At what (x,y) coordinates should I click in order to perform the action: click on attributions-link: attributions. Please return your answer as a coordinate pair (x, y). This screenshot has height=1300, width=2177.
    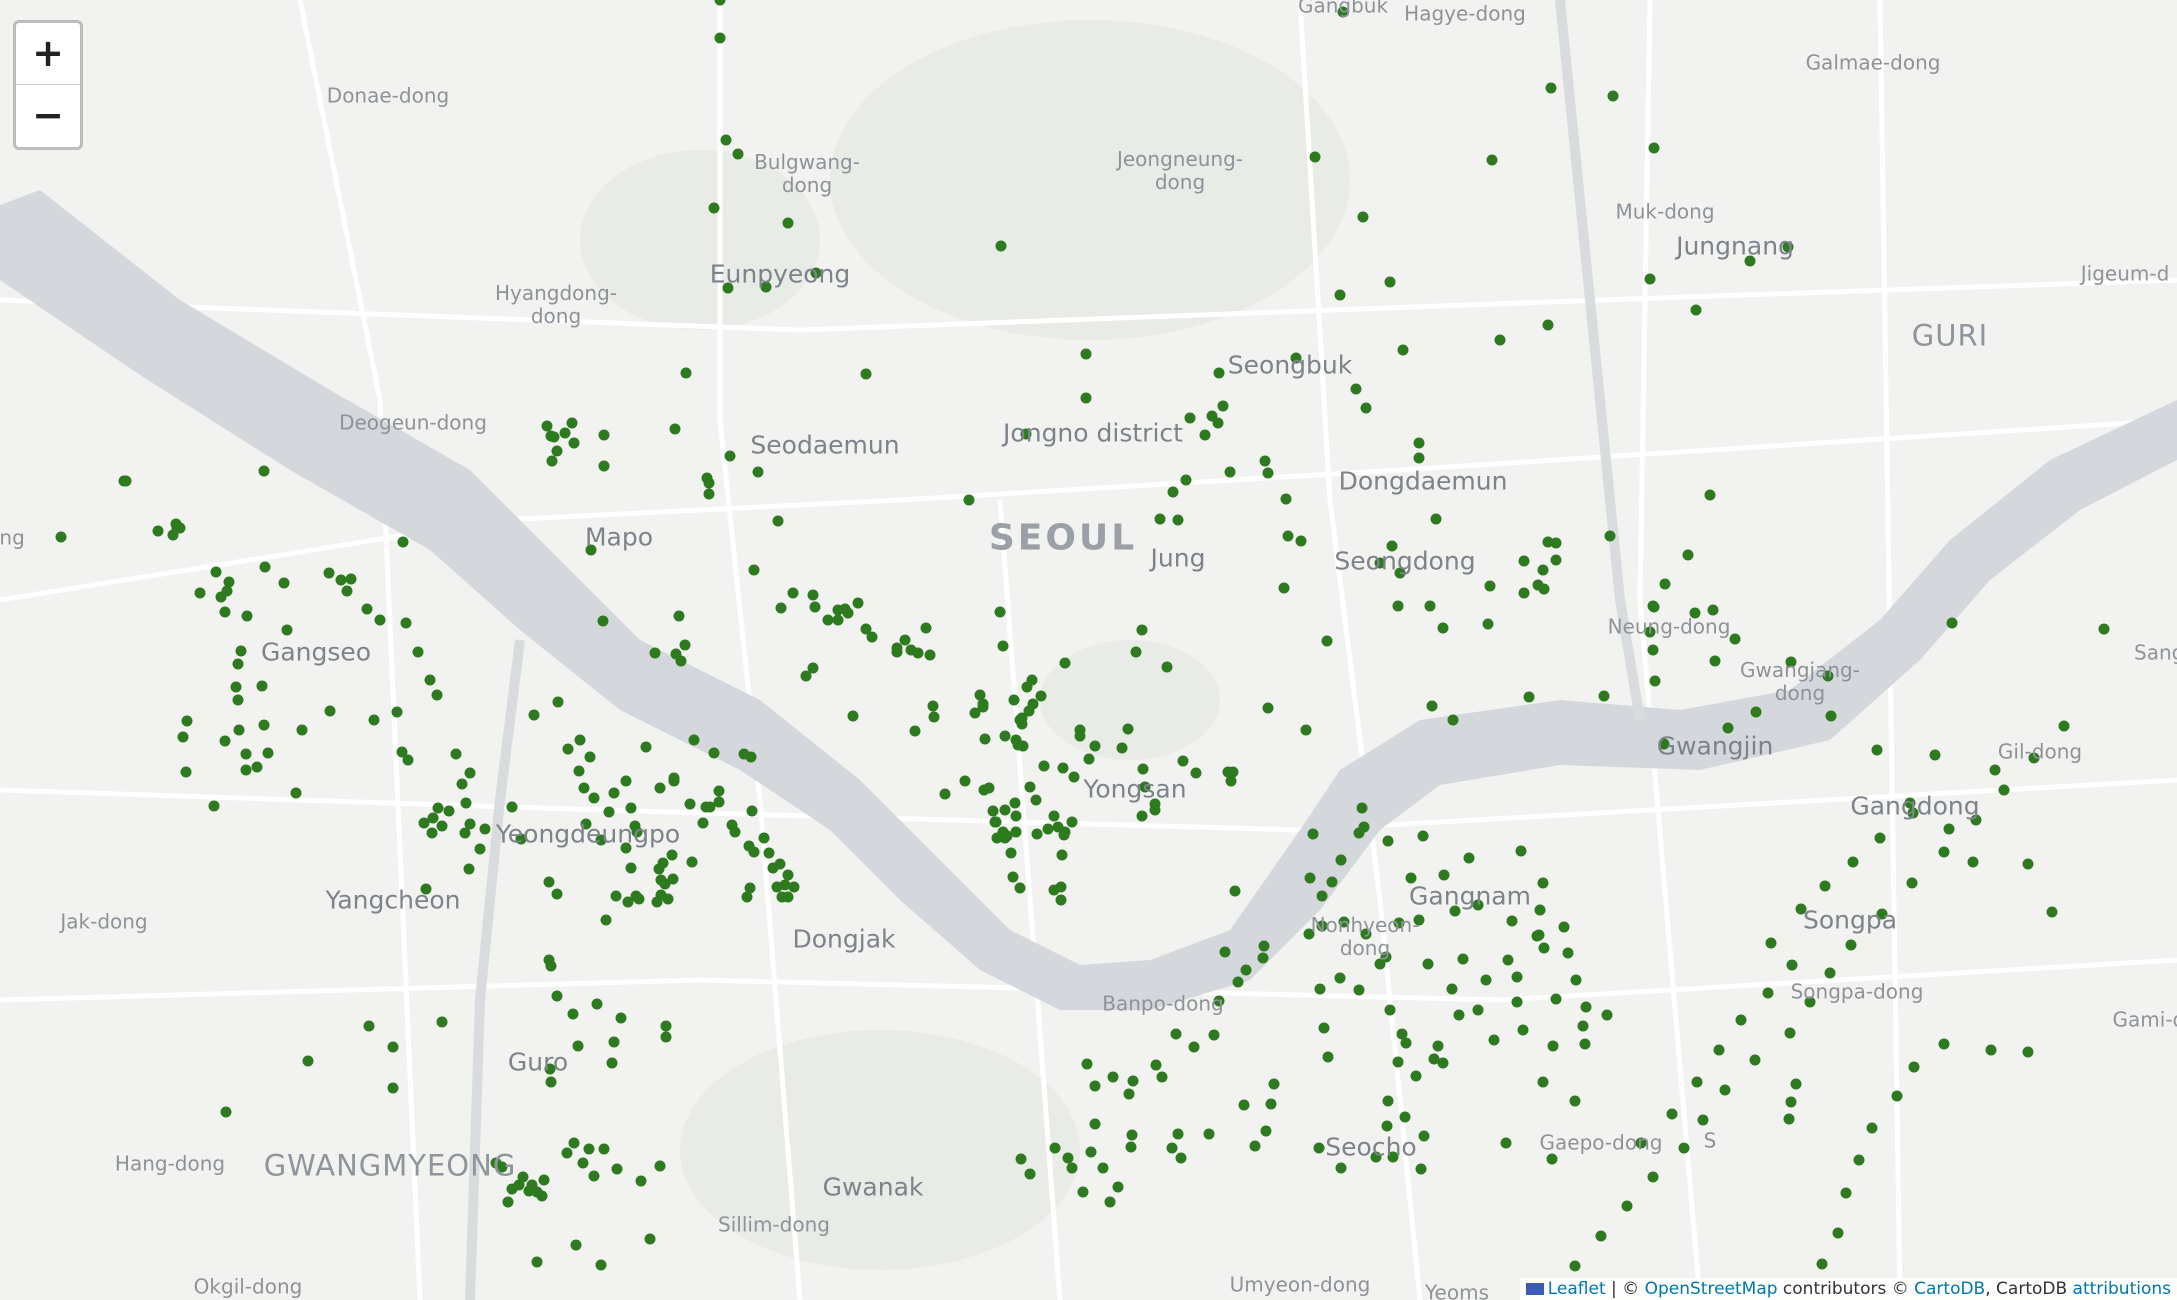
    Looking at the image, I should click on (2122, 1289).